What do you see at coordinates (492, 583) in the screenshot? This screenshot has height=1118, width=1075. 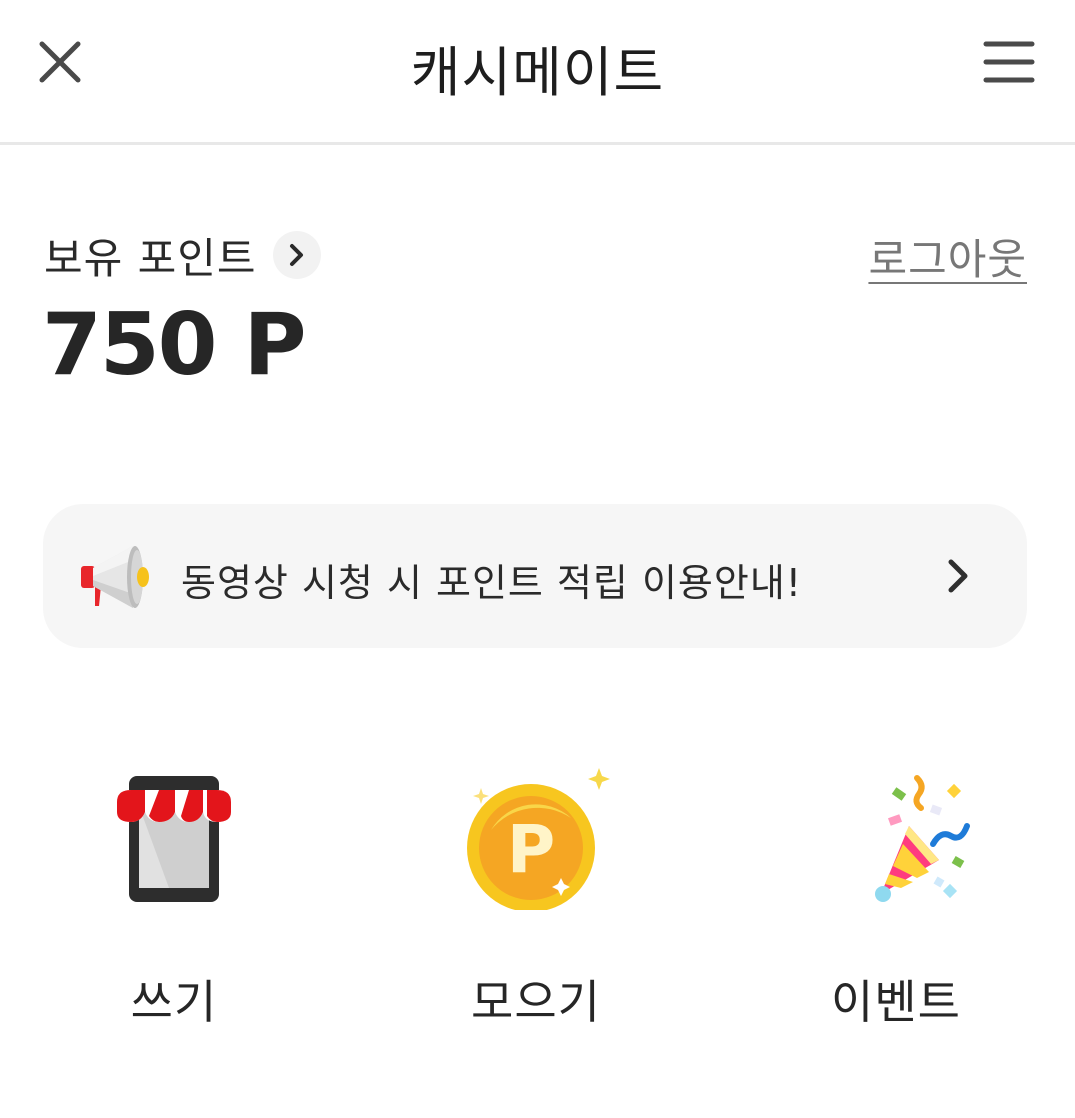 I see `notice-text: 동영상 시청 시 포인트 적립 이용안내!` at bounding box center [492, 583].